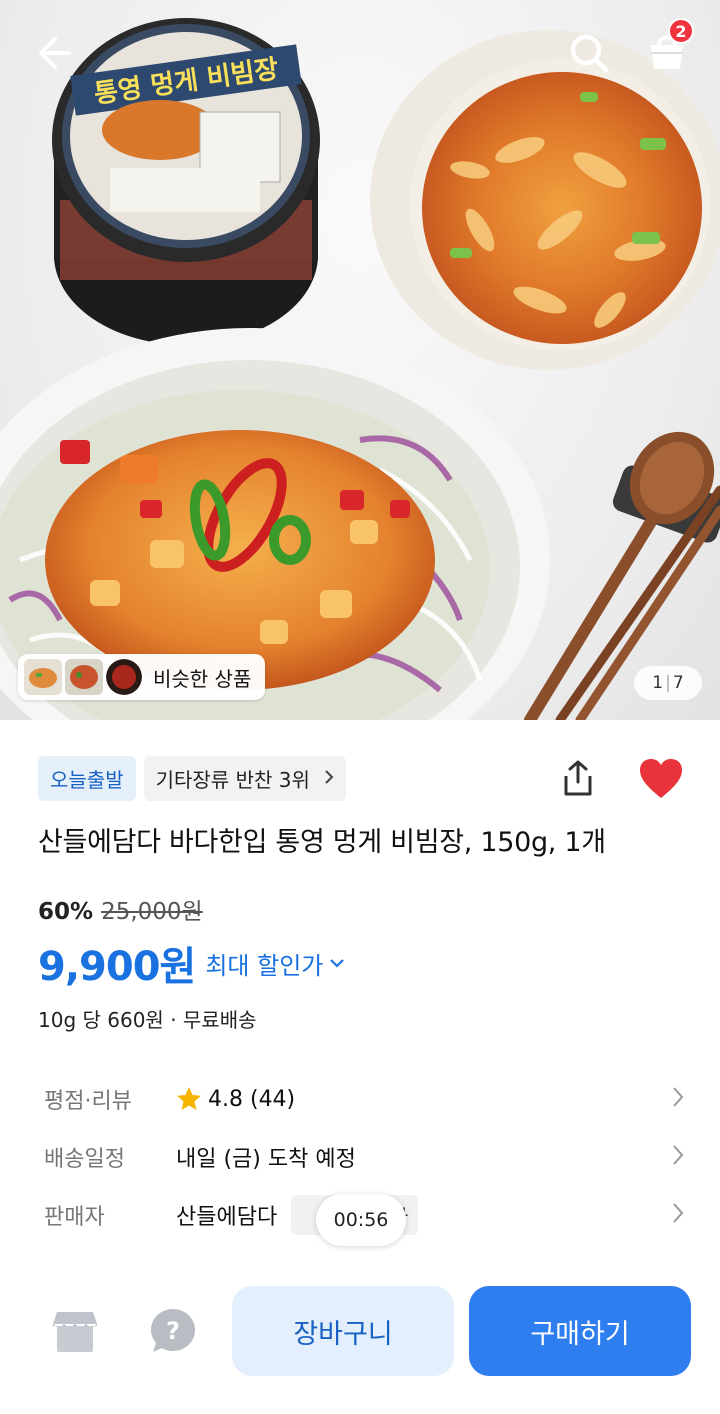 The width and height of the screenshot is (720, 1414). Describe the element at coordinates (658, 683) in the screenshot. I see `page-current: 1` at that location.